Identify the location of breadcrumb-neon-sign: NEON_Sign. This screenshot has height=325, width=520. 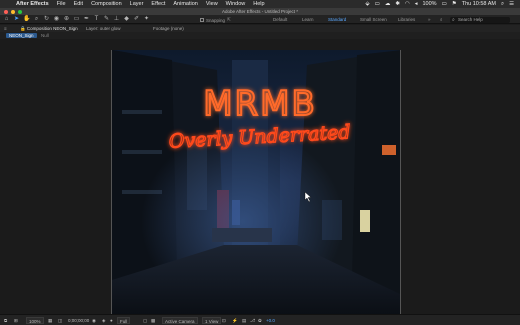
(21, 35).